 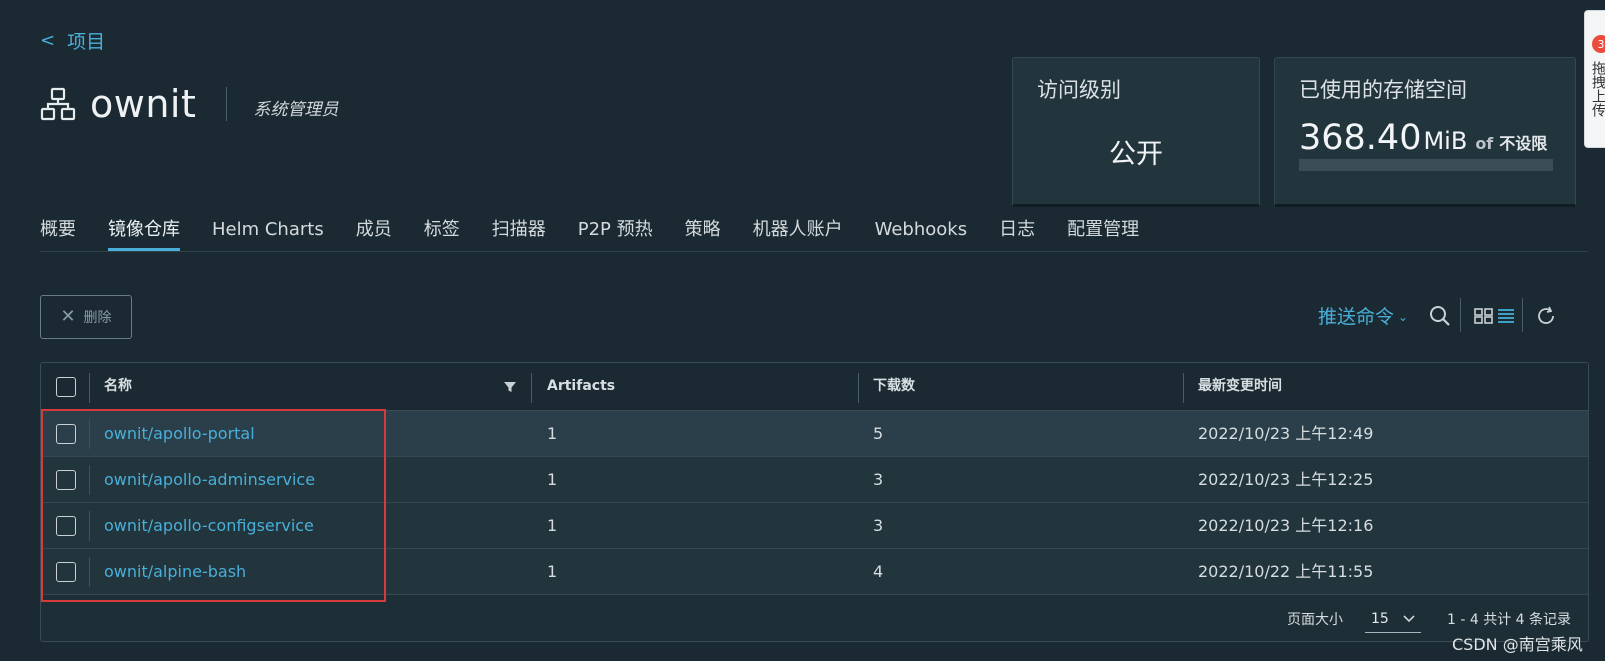 I want to click on list-view-toggle, so click(x=1506, y=316).